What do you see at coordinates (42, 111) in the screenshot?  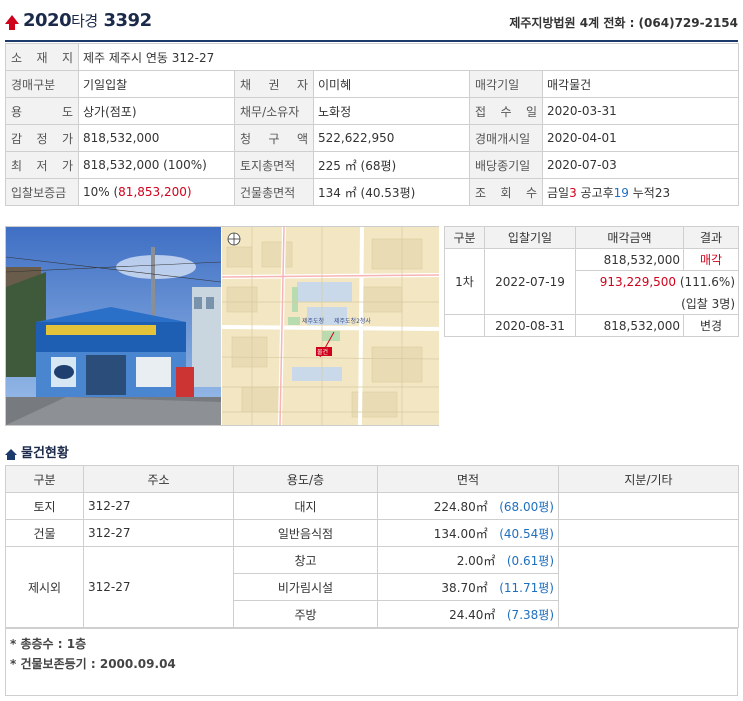 I see `use-label: 용 도` at bounding box center [42, 111].